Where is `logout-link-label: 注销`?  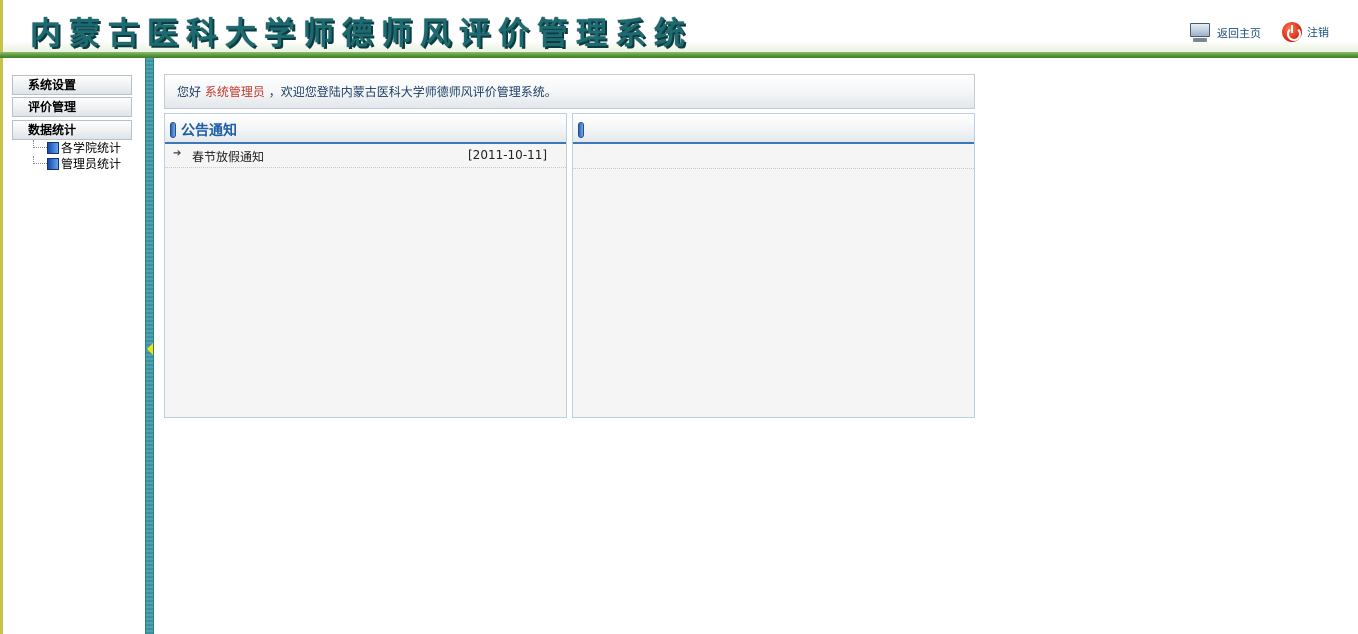
logout-link-label: 注销 is located at coordinates (1318, 32).